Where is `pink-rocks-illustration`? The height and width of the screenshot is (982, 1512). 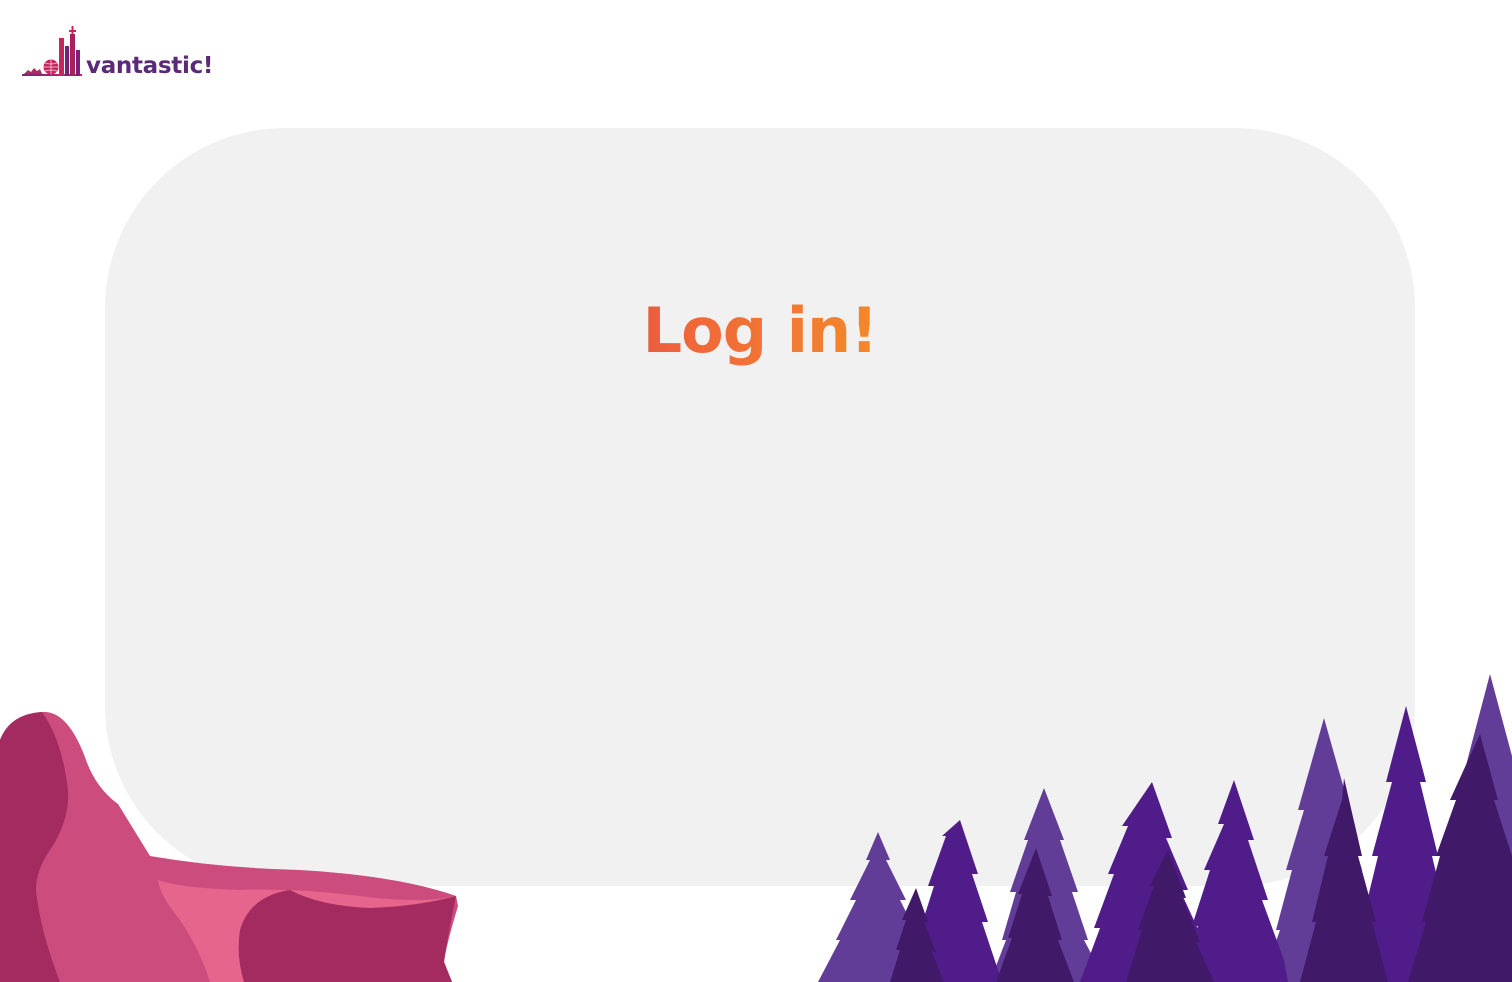 pink-rocks-illustration is located at coordinates (229, 846).